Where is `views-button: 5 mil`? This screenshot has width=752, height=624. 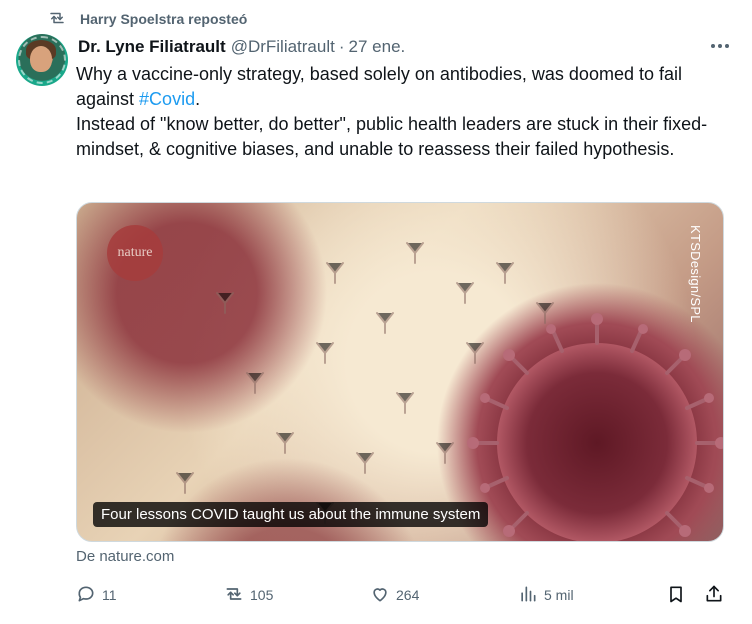
views-button: 5 mil is located at coordinates (546, 595).